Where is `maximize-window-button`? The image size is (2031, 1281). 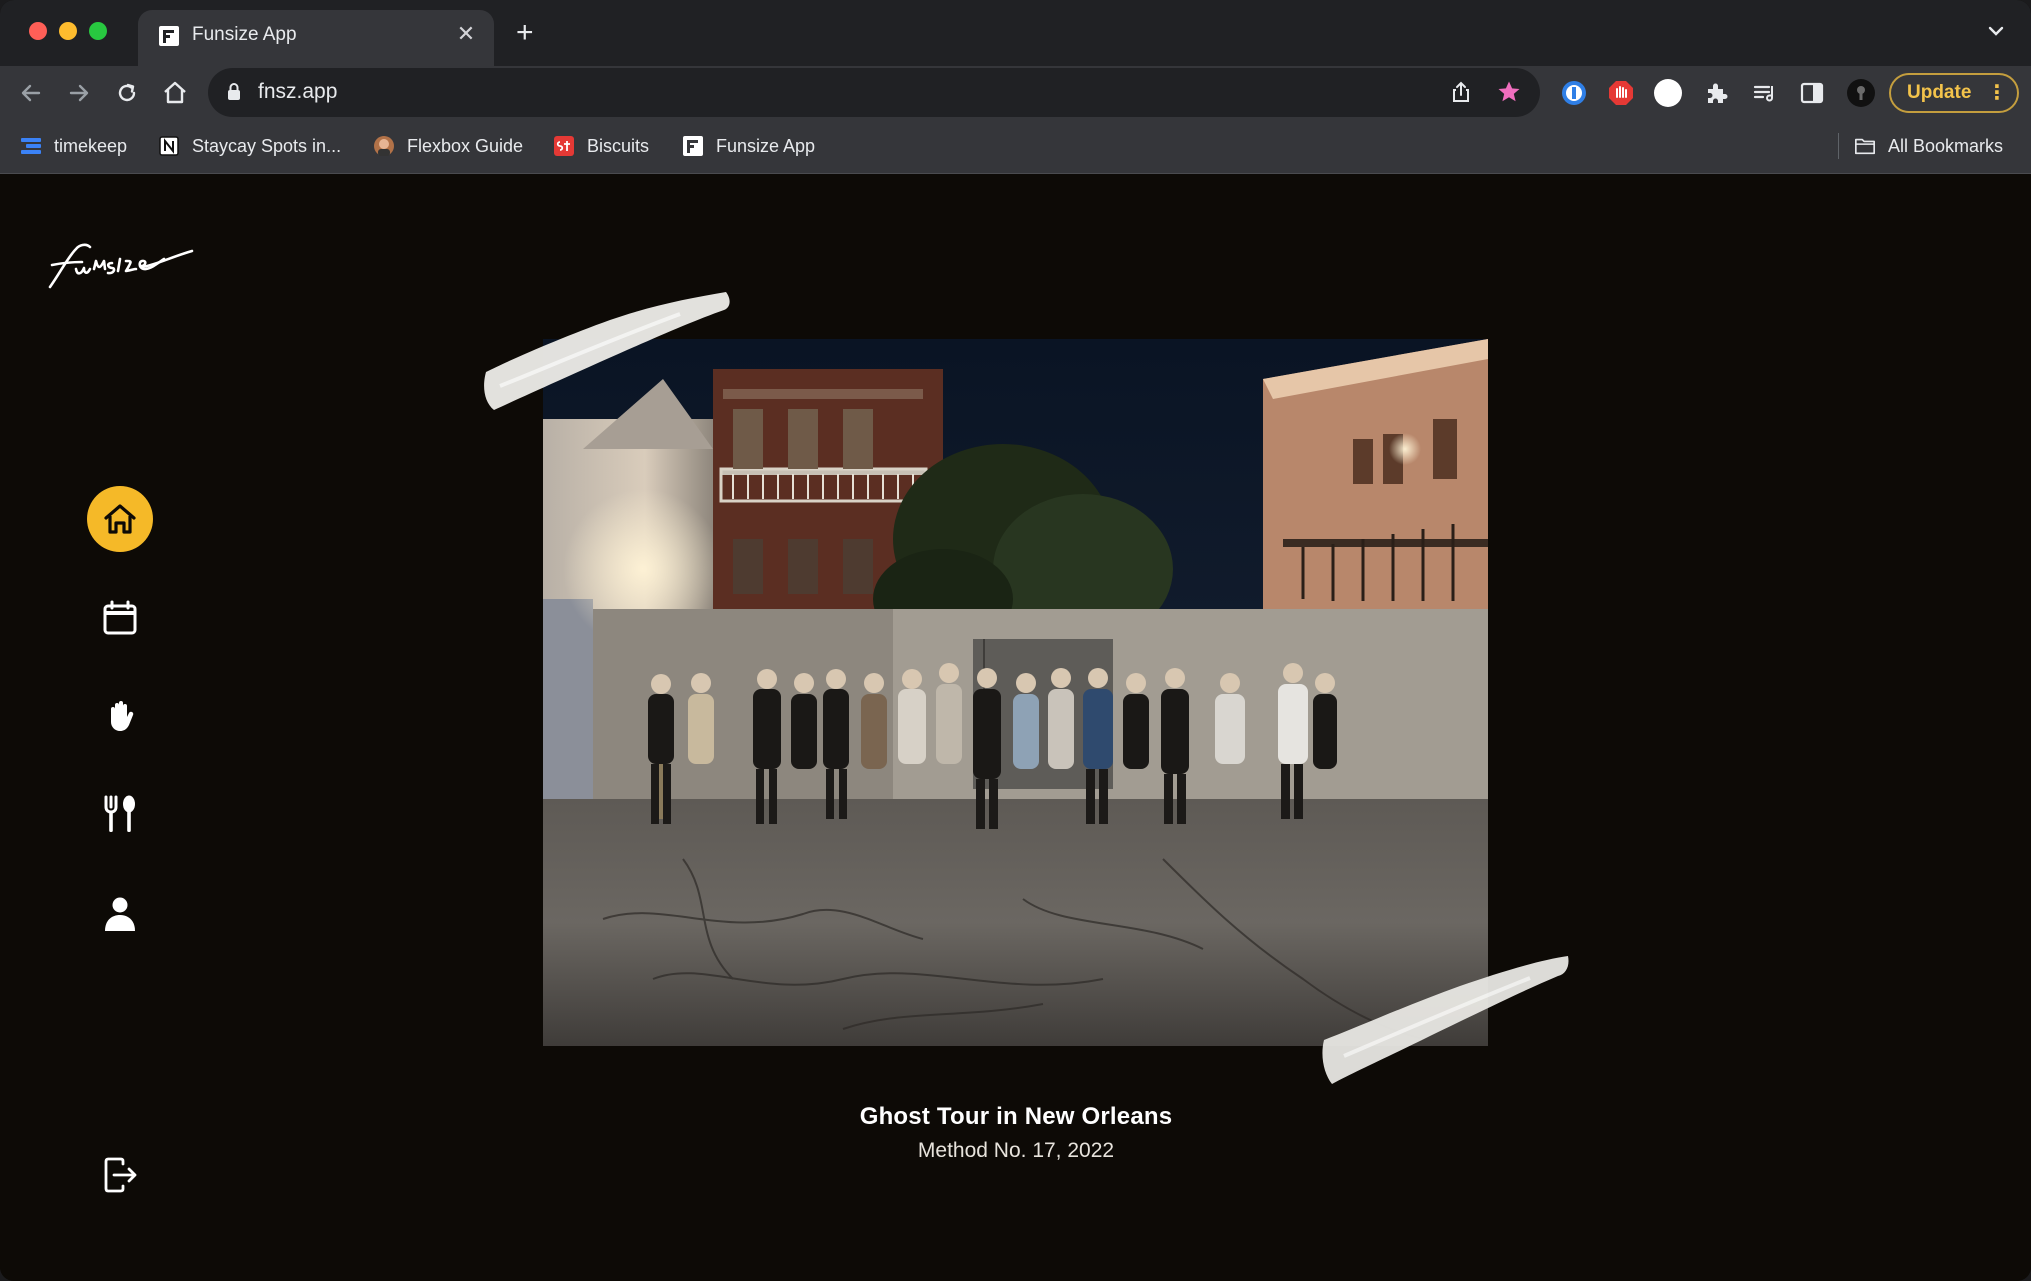 maximize-window-button is located at coordinates (98, 31).